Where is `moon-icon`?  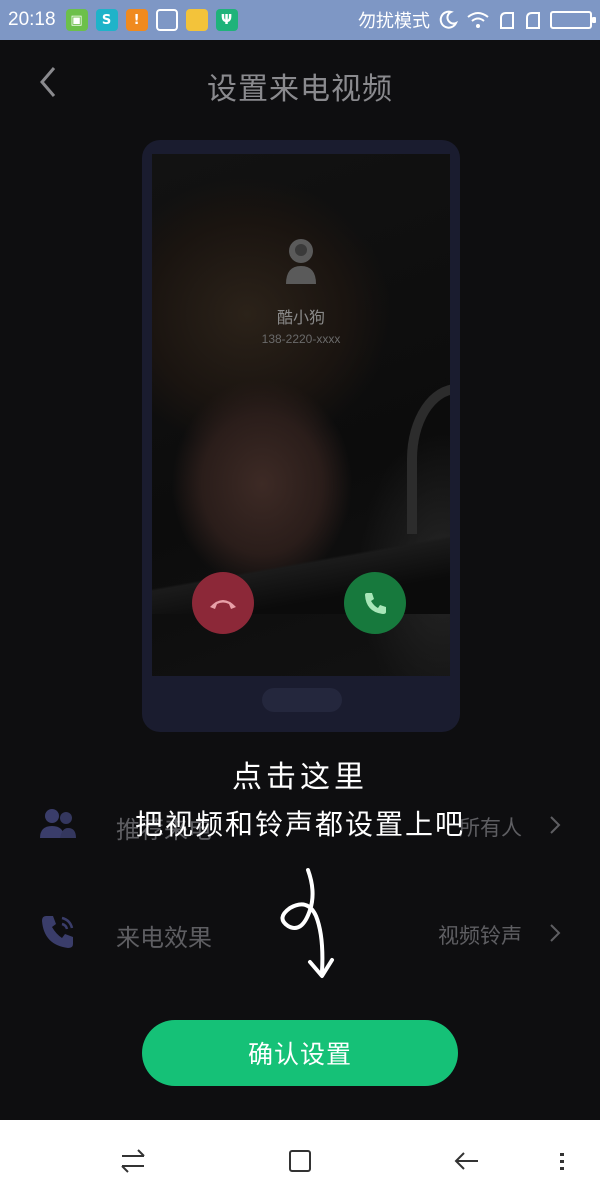
moon-icon is located at coordinates (448, 19).